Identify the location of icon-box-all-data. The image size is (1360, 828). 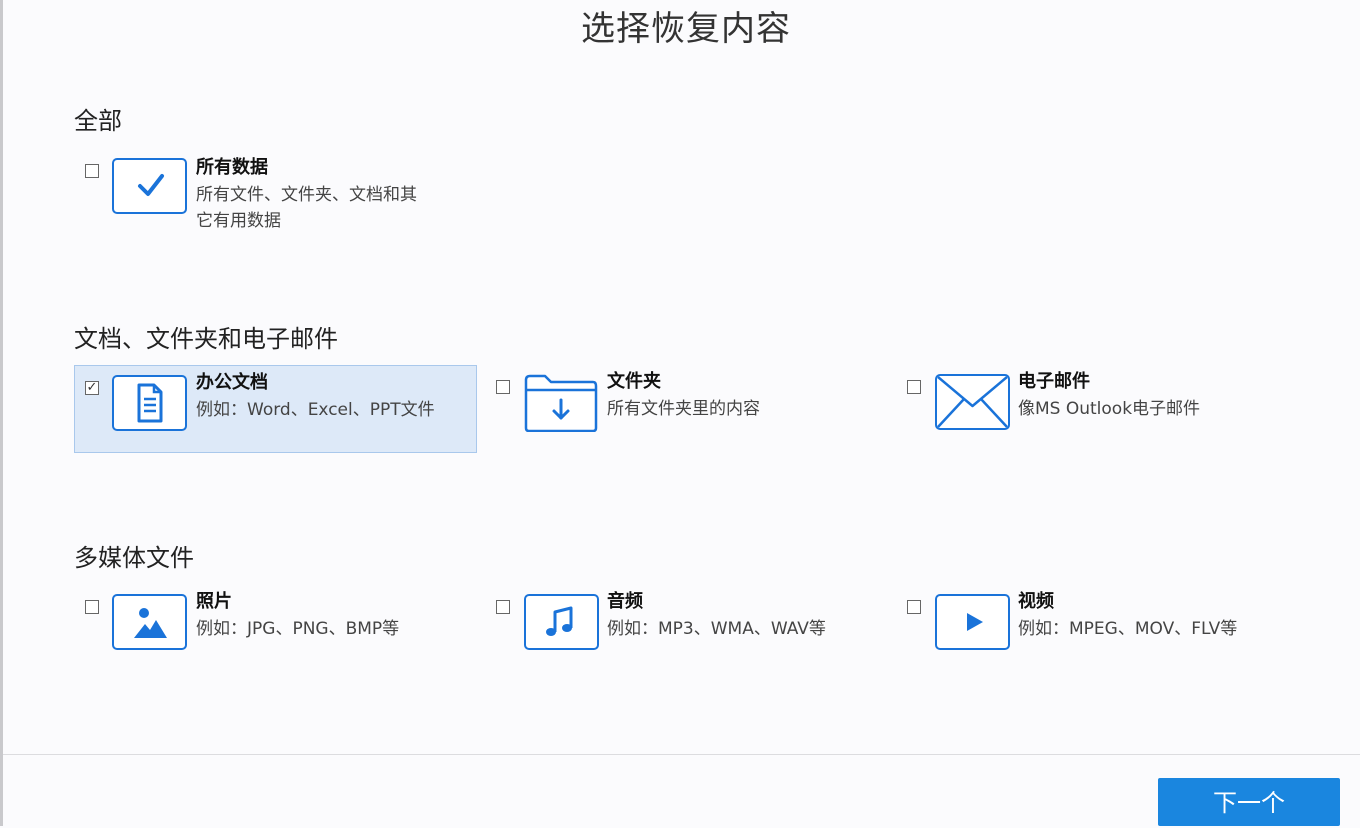
(149, 186).